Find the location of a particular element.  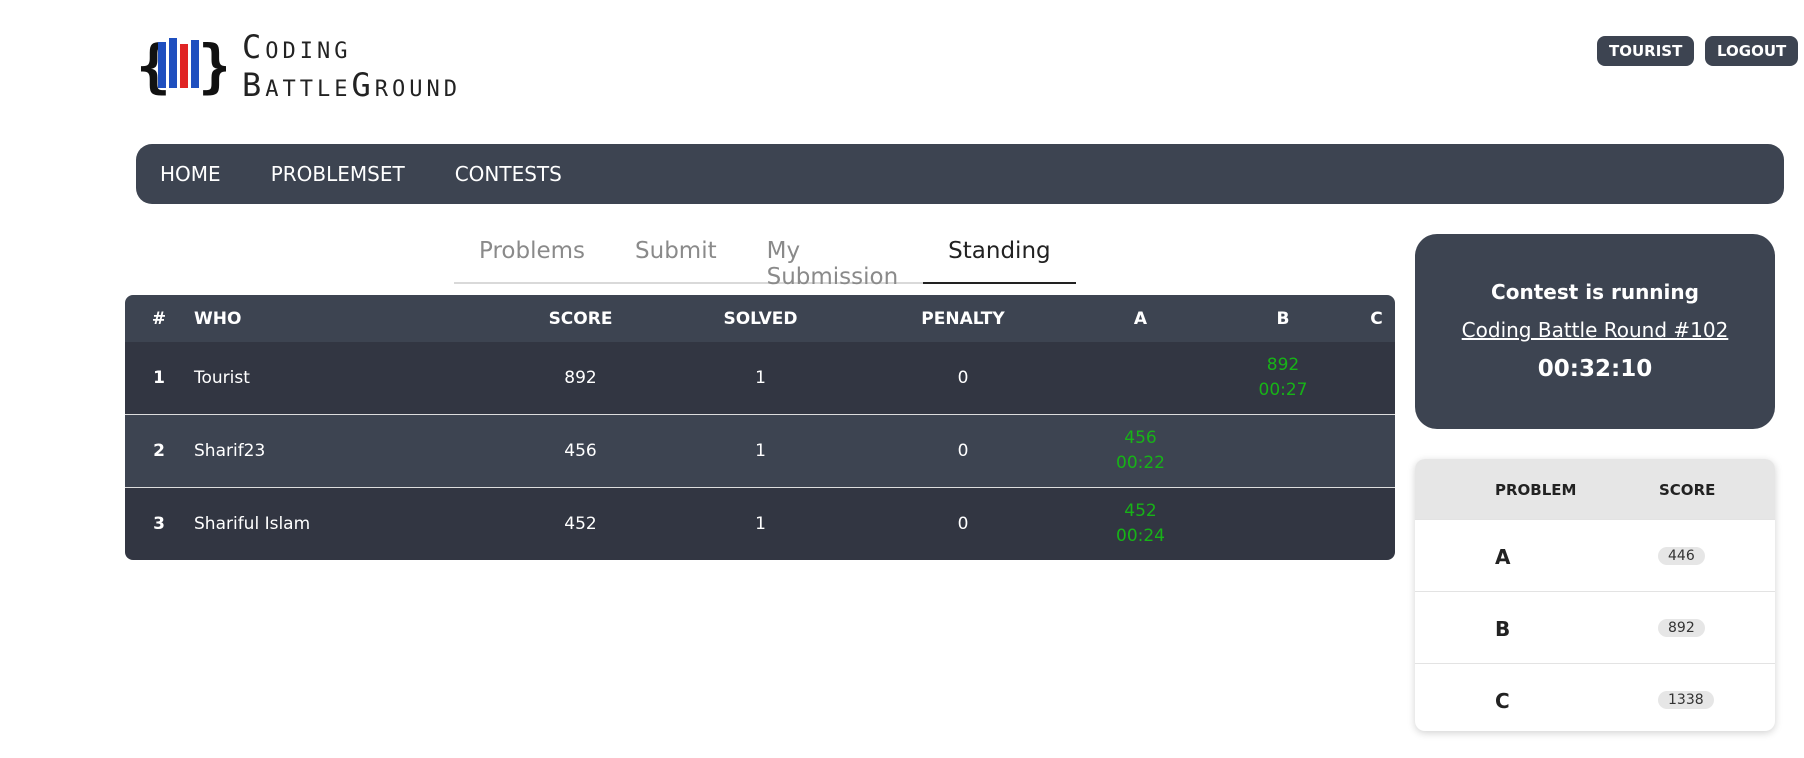

site-logo: { } Coding BattleGround is located at coordinates (298, 66).